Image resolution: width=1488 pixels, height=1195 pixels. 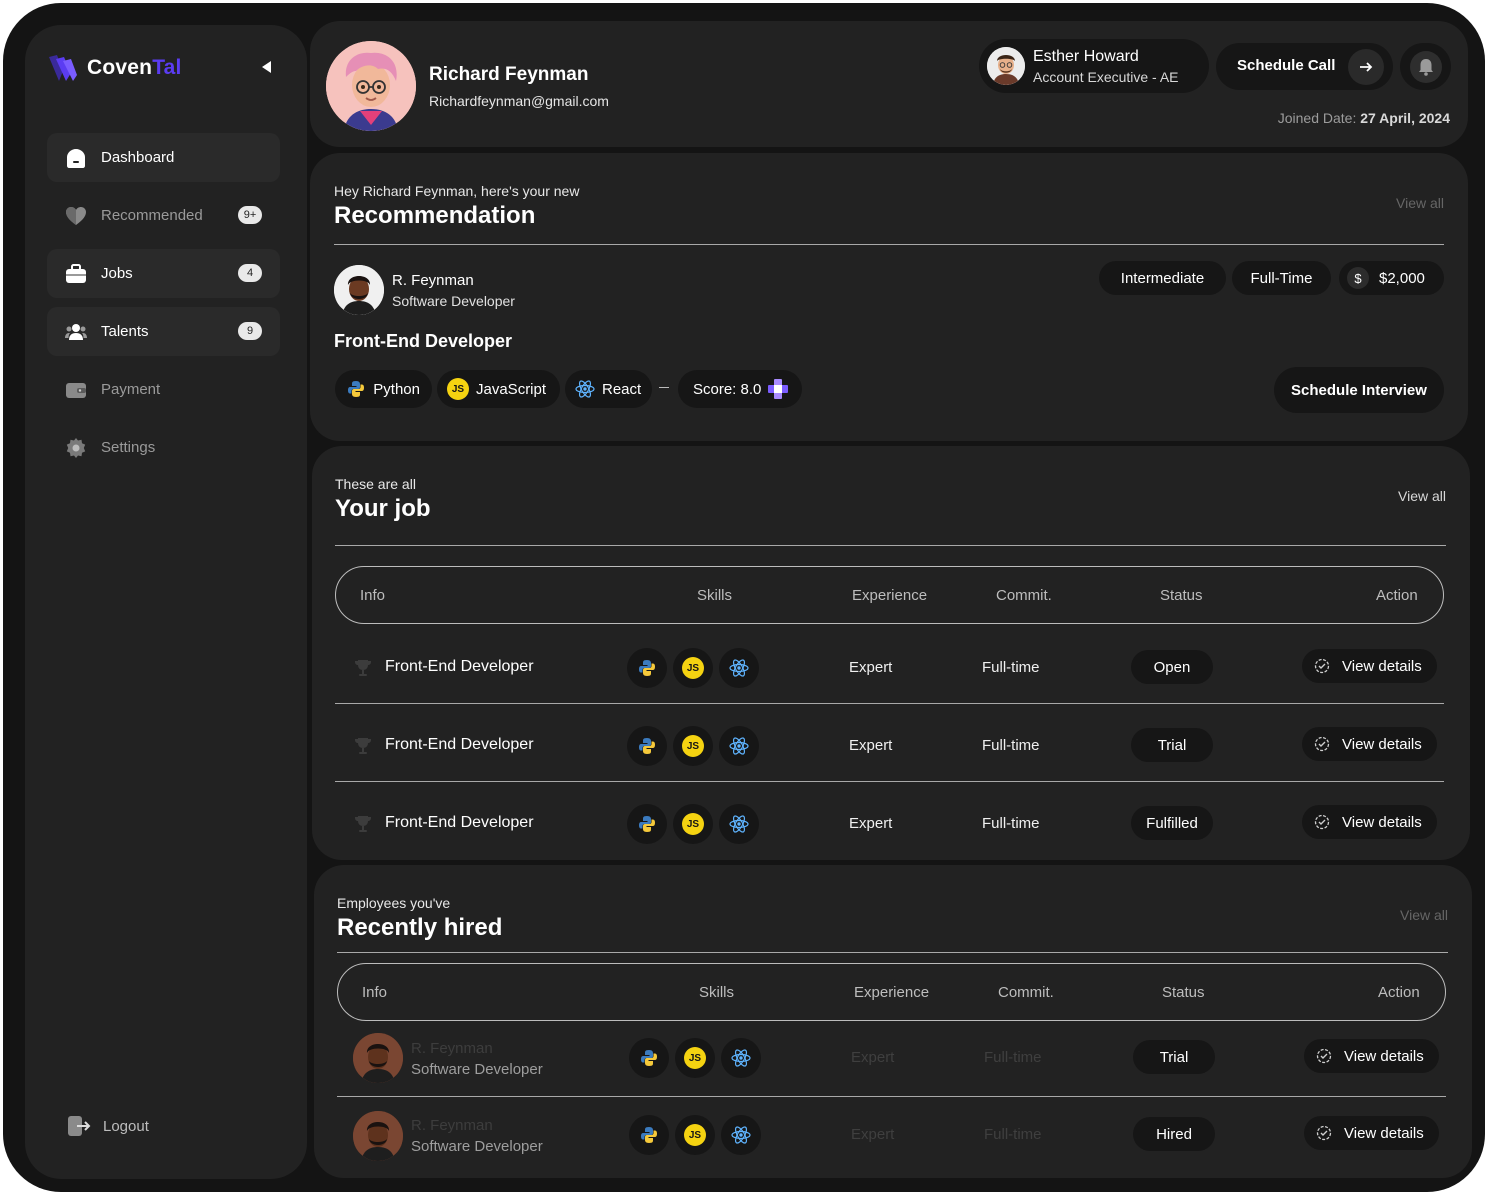 What do you see at coordinates (163, 447) in the screenshot?
I see `sidebar-item-settings: Settings` at bounding box center [163, 447].